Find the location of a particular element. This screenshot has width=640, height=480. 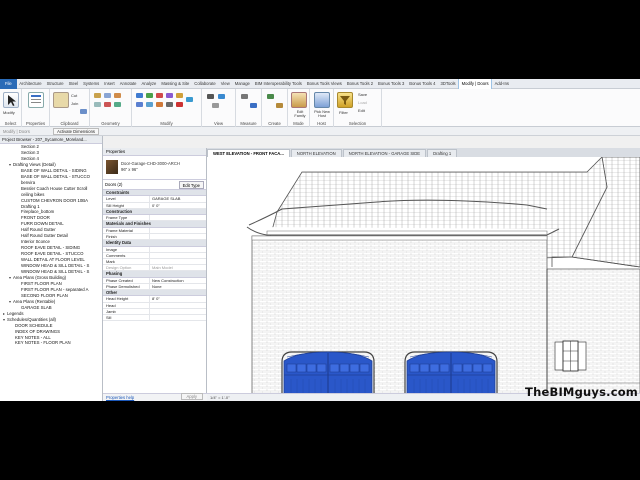

modify-arrow-icon is located at coordinates (11, 100).